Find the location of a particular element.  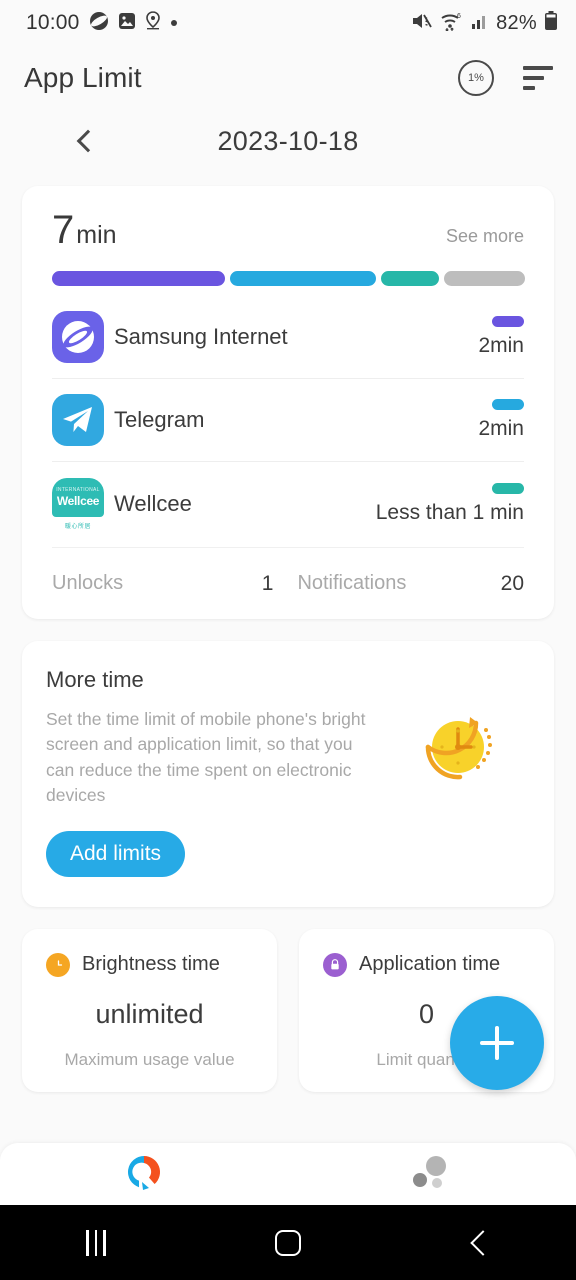

back-icon is located at coordinates (483, 1242).